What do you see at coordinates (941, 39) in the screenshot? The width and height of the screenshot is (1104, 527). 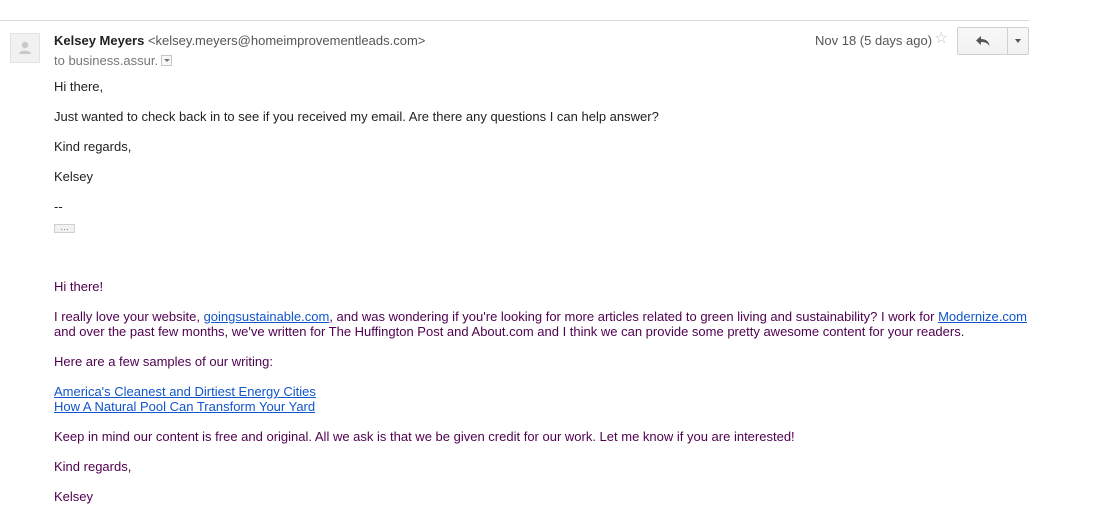 I see `star-icon: ☆` at bounding box center [941, 39].